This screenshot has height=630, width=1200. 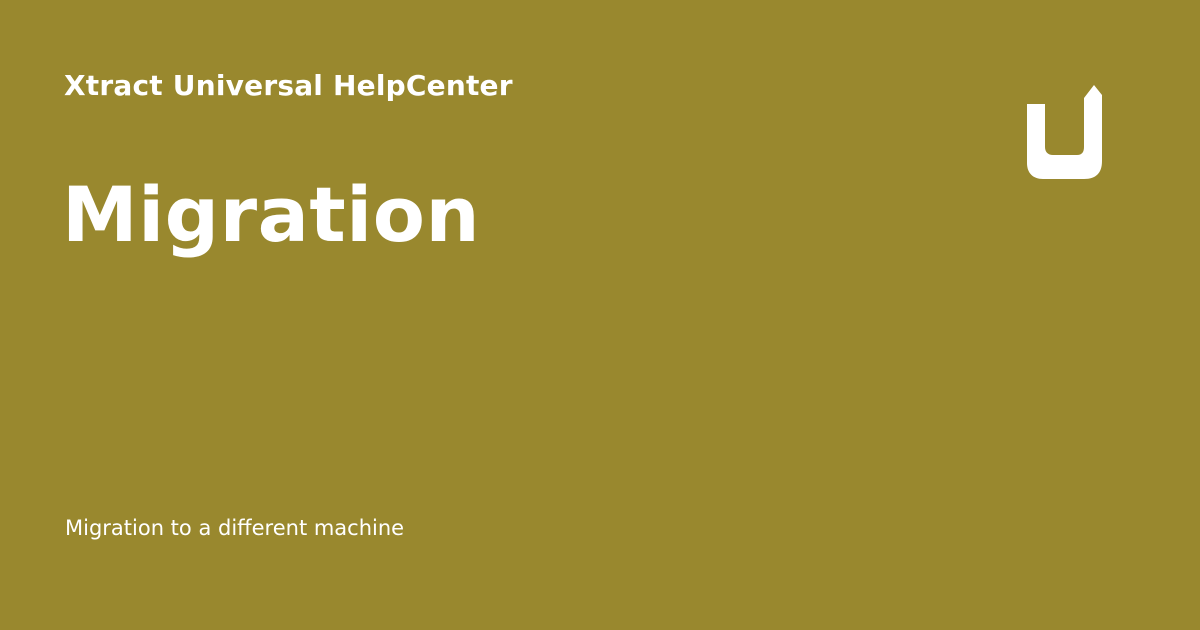 What do you see at coordinates (271, 214) in the screenshot?
I see `page-title: Migration` at bounding box center [271, 214].